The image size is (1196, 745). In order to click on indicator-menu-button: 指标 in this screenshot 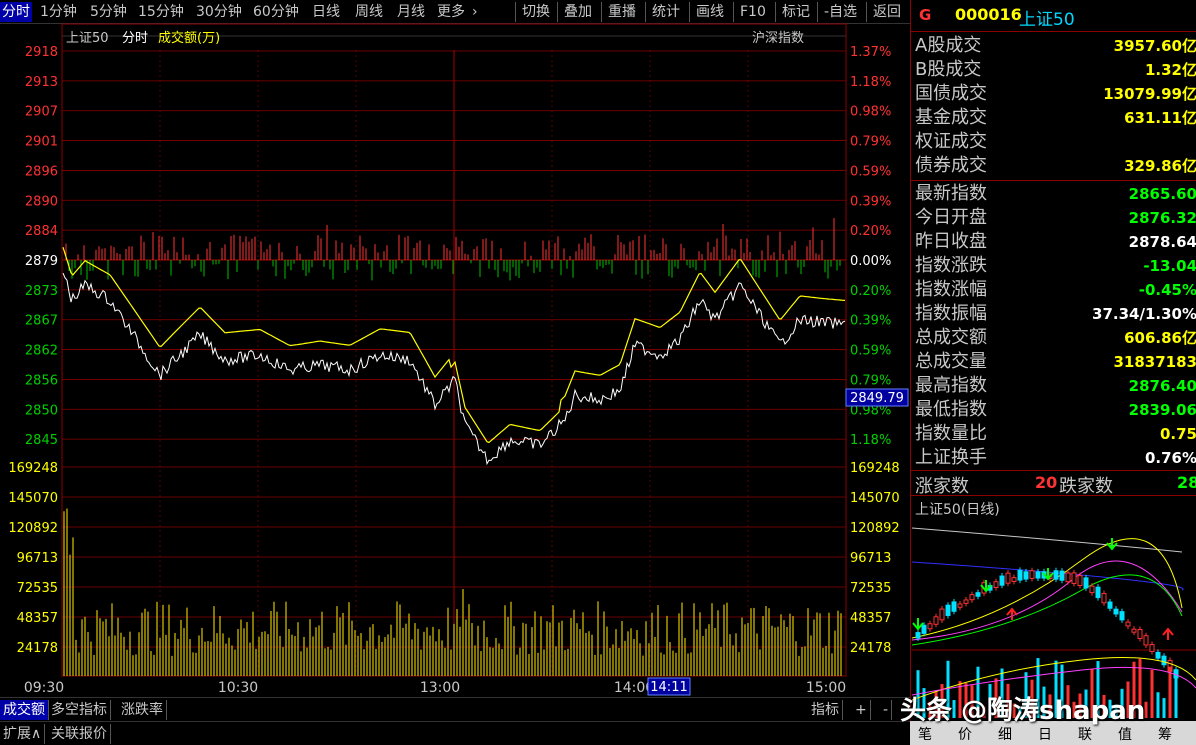, I will do `click(825, 710)`.